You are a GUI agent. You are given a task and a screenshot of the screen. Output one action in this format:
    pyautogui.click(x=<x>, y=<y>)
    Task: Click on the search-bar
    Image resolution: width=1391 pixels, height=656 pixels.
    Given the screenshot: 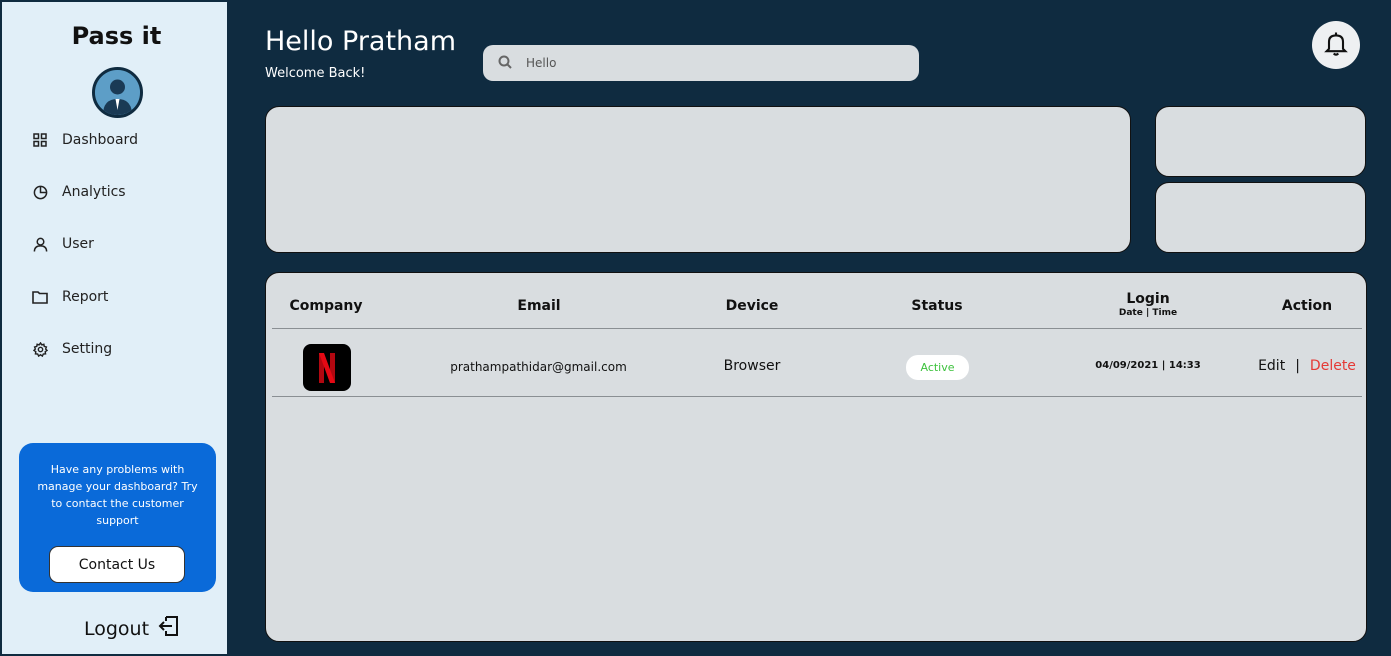 What is the action you would take?
    pyautogui.click(x=701, y=63)
    